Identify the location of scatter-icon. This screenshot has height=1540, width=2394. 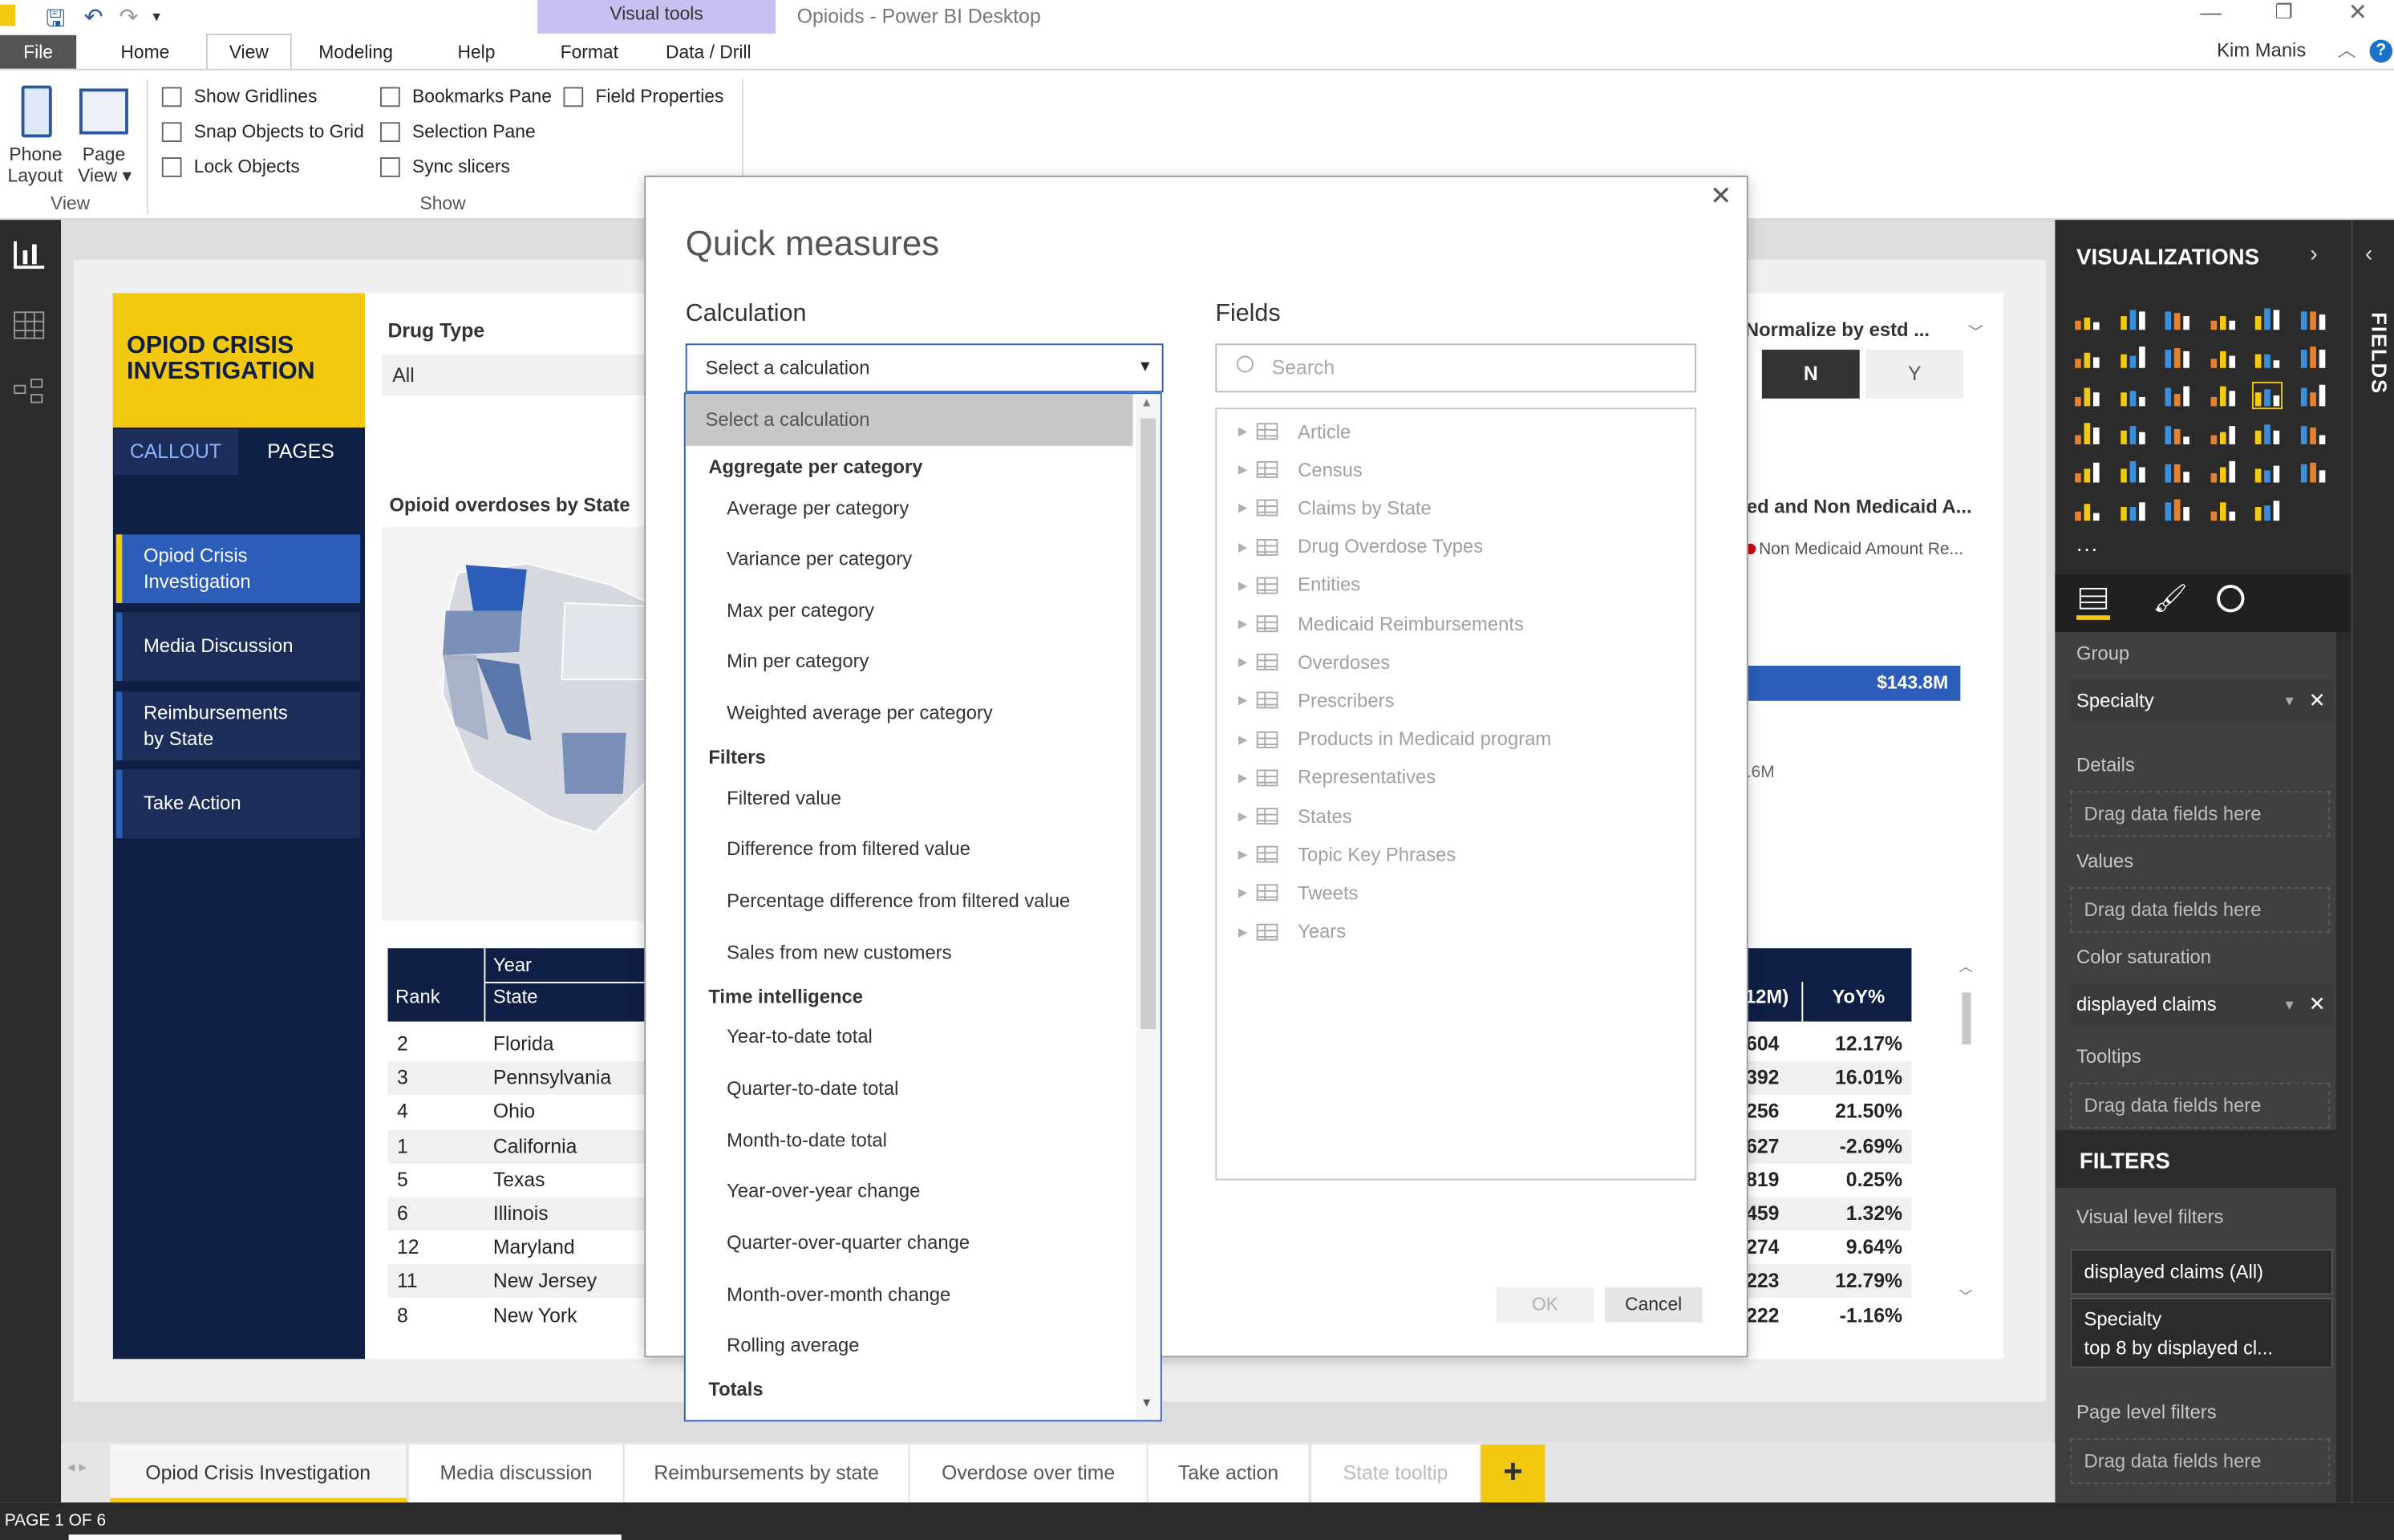
(2131, 395).